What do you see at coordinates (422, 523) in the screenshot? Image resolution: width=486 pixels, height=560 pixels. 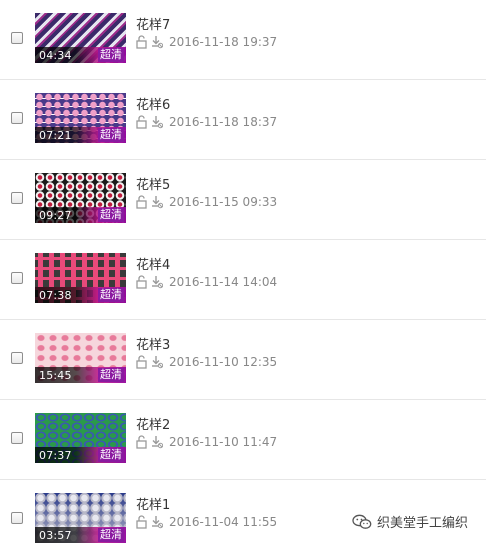 I see `watermark-text: 织美堂手工编织` at bounding box center [422, 523].